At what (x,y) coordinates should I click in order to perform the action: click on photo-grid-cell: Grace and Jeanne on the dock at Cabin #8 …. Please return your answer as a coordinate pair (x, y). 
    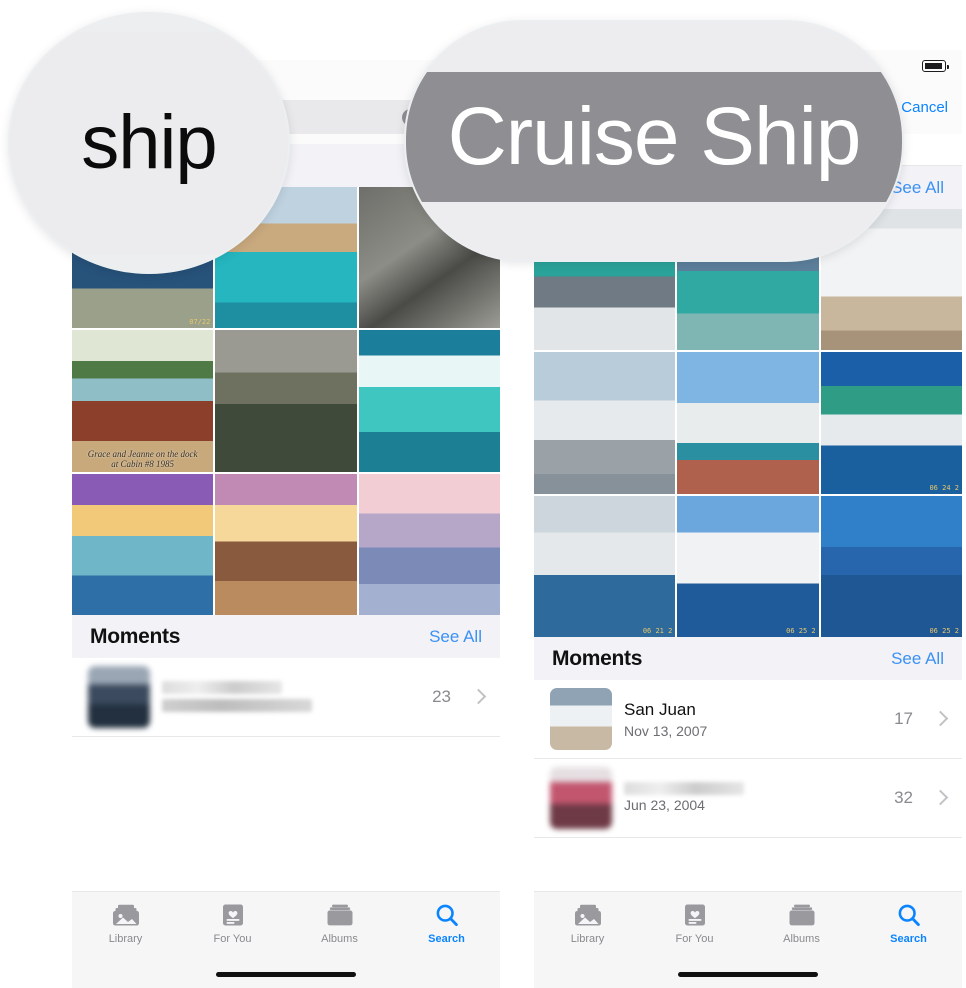
    Looking at the image, I should click on (143, 401).